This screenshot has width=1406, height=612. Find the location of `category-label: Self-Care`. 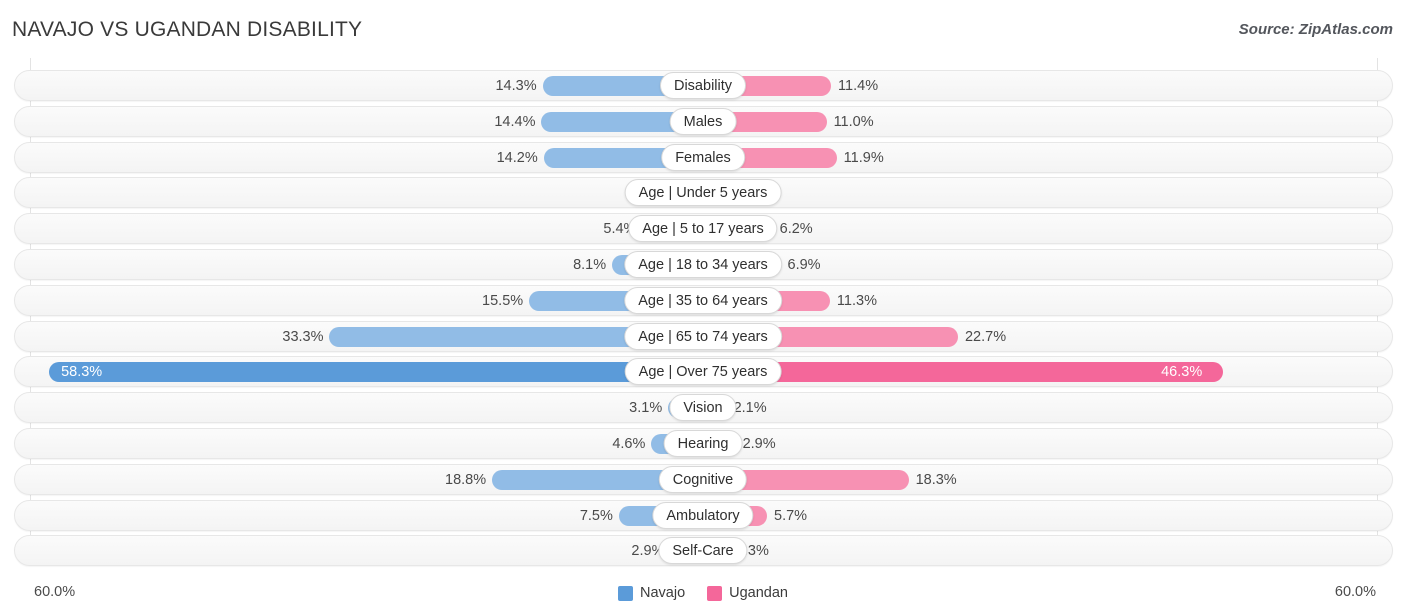

category-label: Self-Care is located at coordinates (703, 551).